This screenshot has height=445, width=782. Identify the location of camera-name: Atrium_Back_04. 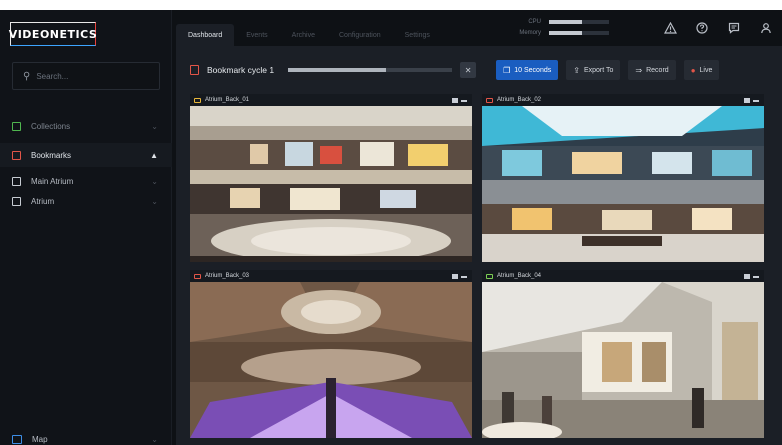
(519, 276).